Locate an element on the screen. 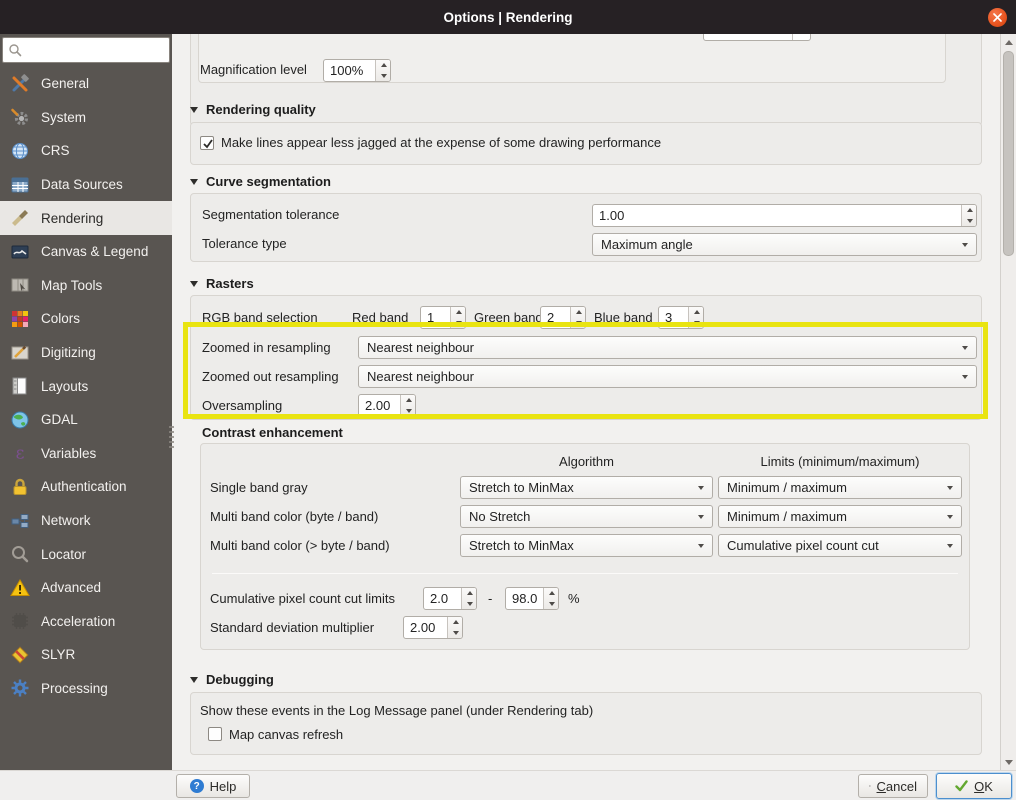  zoomed-out-resampling-label: Zoomed out resampling is located at coordinates (270, 376).